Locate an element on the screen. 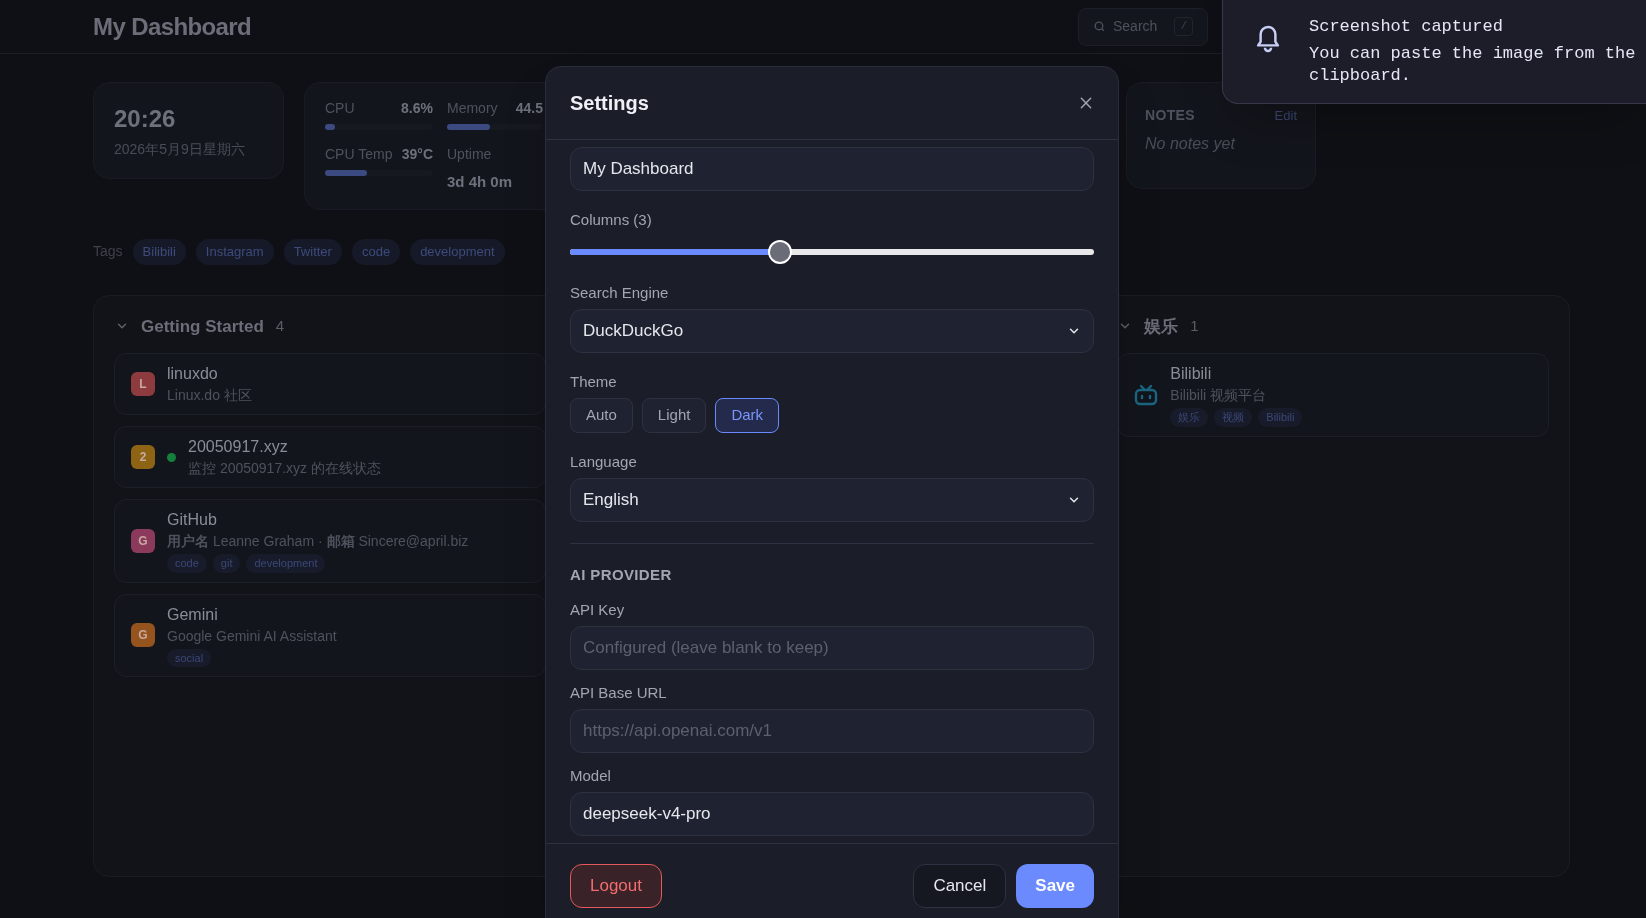 This screenshot has width=1646, height=918. bookmark-description: Linux.do 社区 is located at coordinates (209, 395).